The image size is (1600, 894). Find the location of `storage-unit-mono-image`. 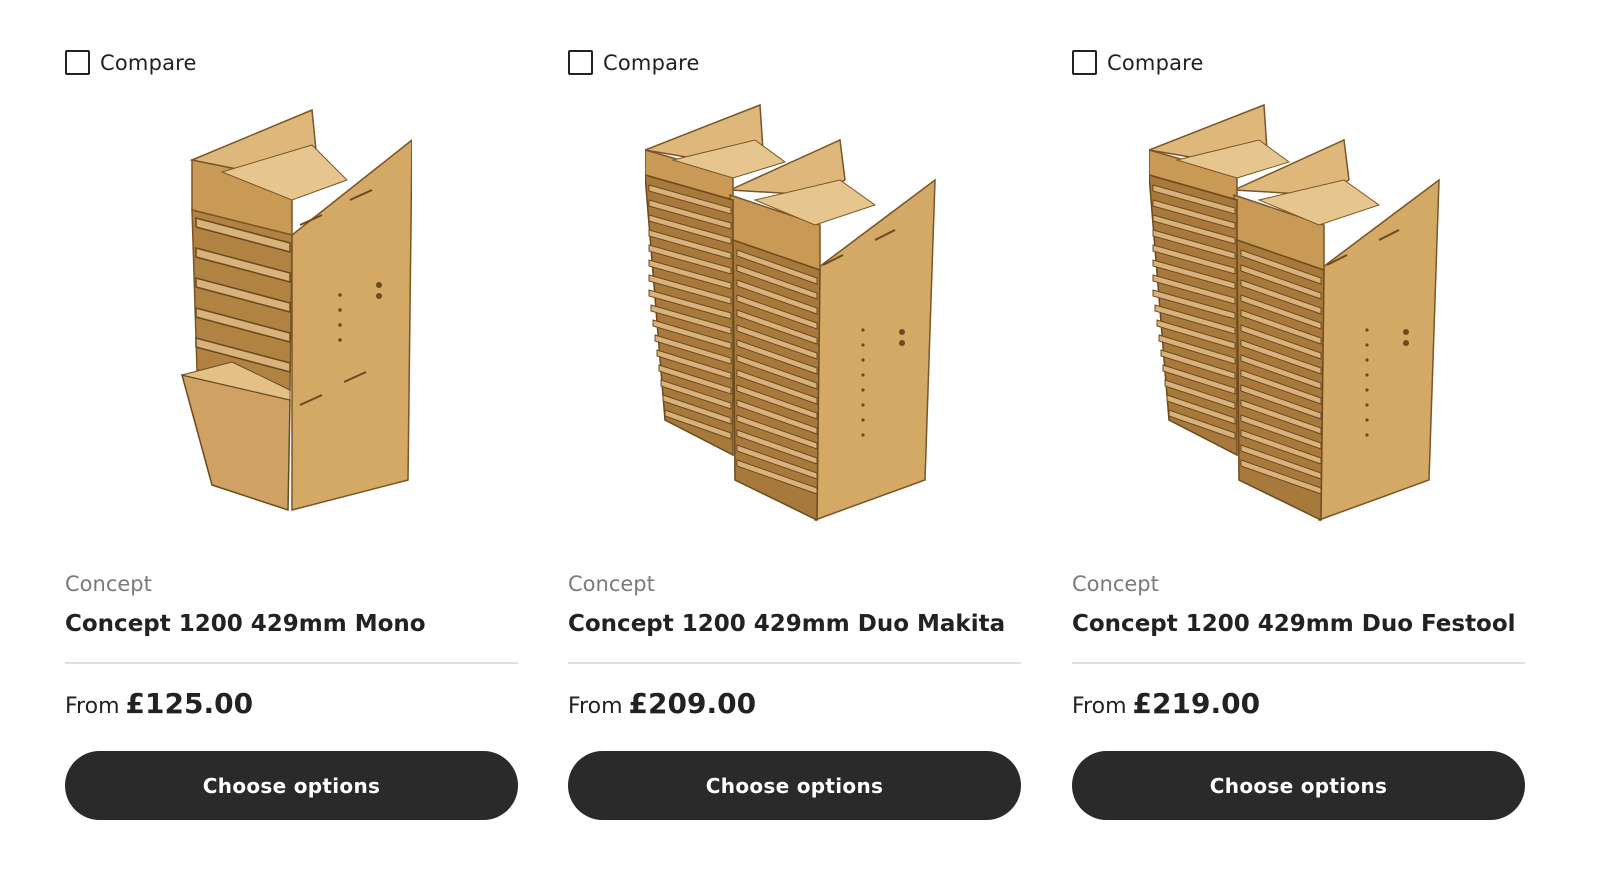

storage-unit-mono-image is located at coordinates (296, 310).